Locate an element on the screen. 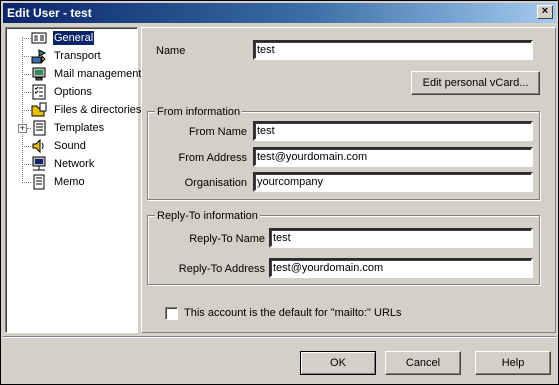  from-information-title: From information is located at coordinates (199, 112).